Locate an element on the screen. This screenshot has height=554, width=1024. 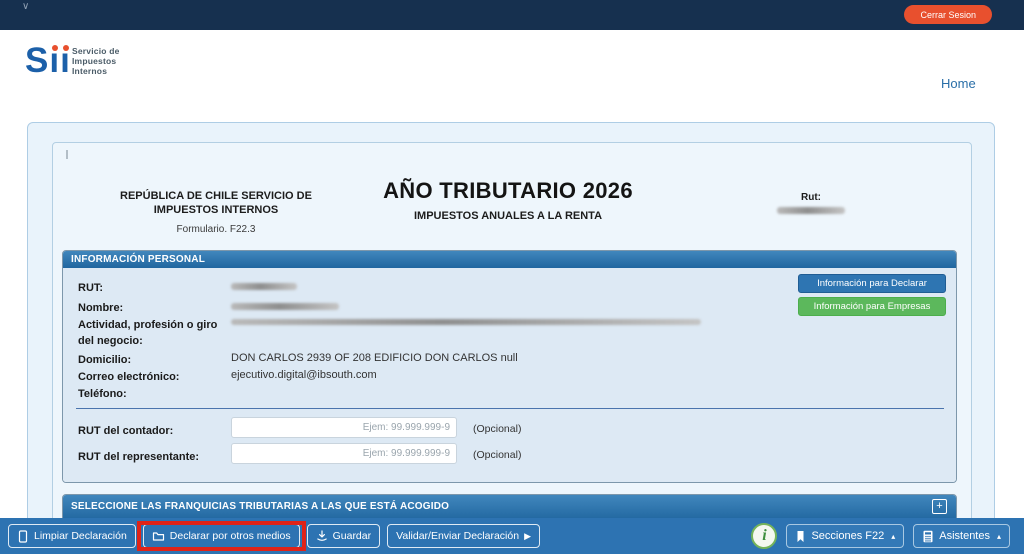
home-link: Home is located at coordinates (958, 83).